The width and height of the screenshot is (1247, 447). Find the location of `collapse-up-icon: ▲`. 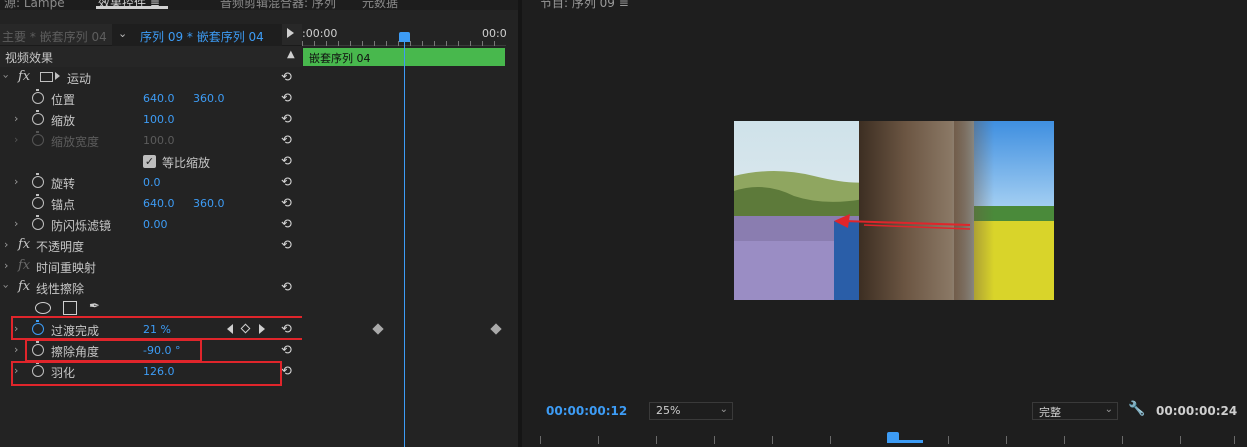

collapse-up-icon: ▲ is located at coordinates (291, 54).